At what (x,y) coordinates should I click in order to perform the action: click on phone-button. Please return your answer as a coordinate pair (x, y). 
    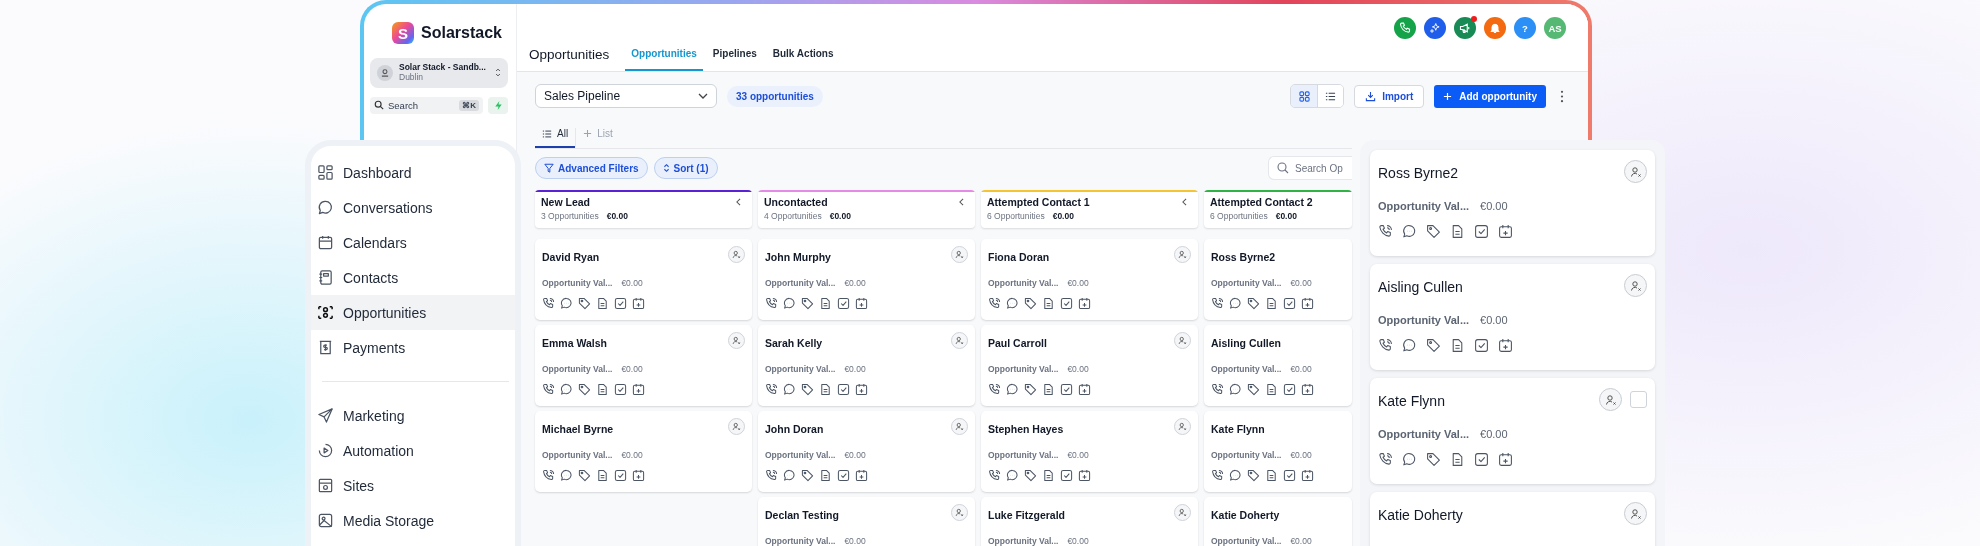
    Looking at the image, I should click on (1405, 28).